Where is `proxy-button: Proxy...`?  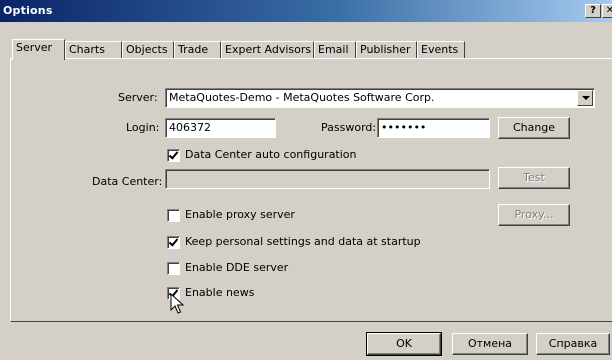 proxy-button: Proxy... is located at coordinates (534, 215).